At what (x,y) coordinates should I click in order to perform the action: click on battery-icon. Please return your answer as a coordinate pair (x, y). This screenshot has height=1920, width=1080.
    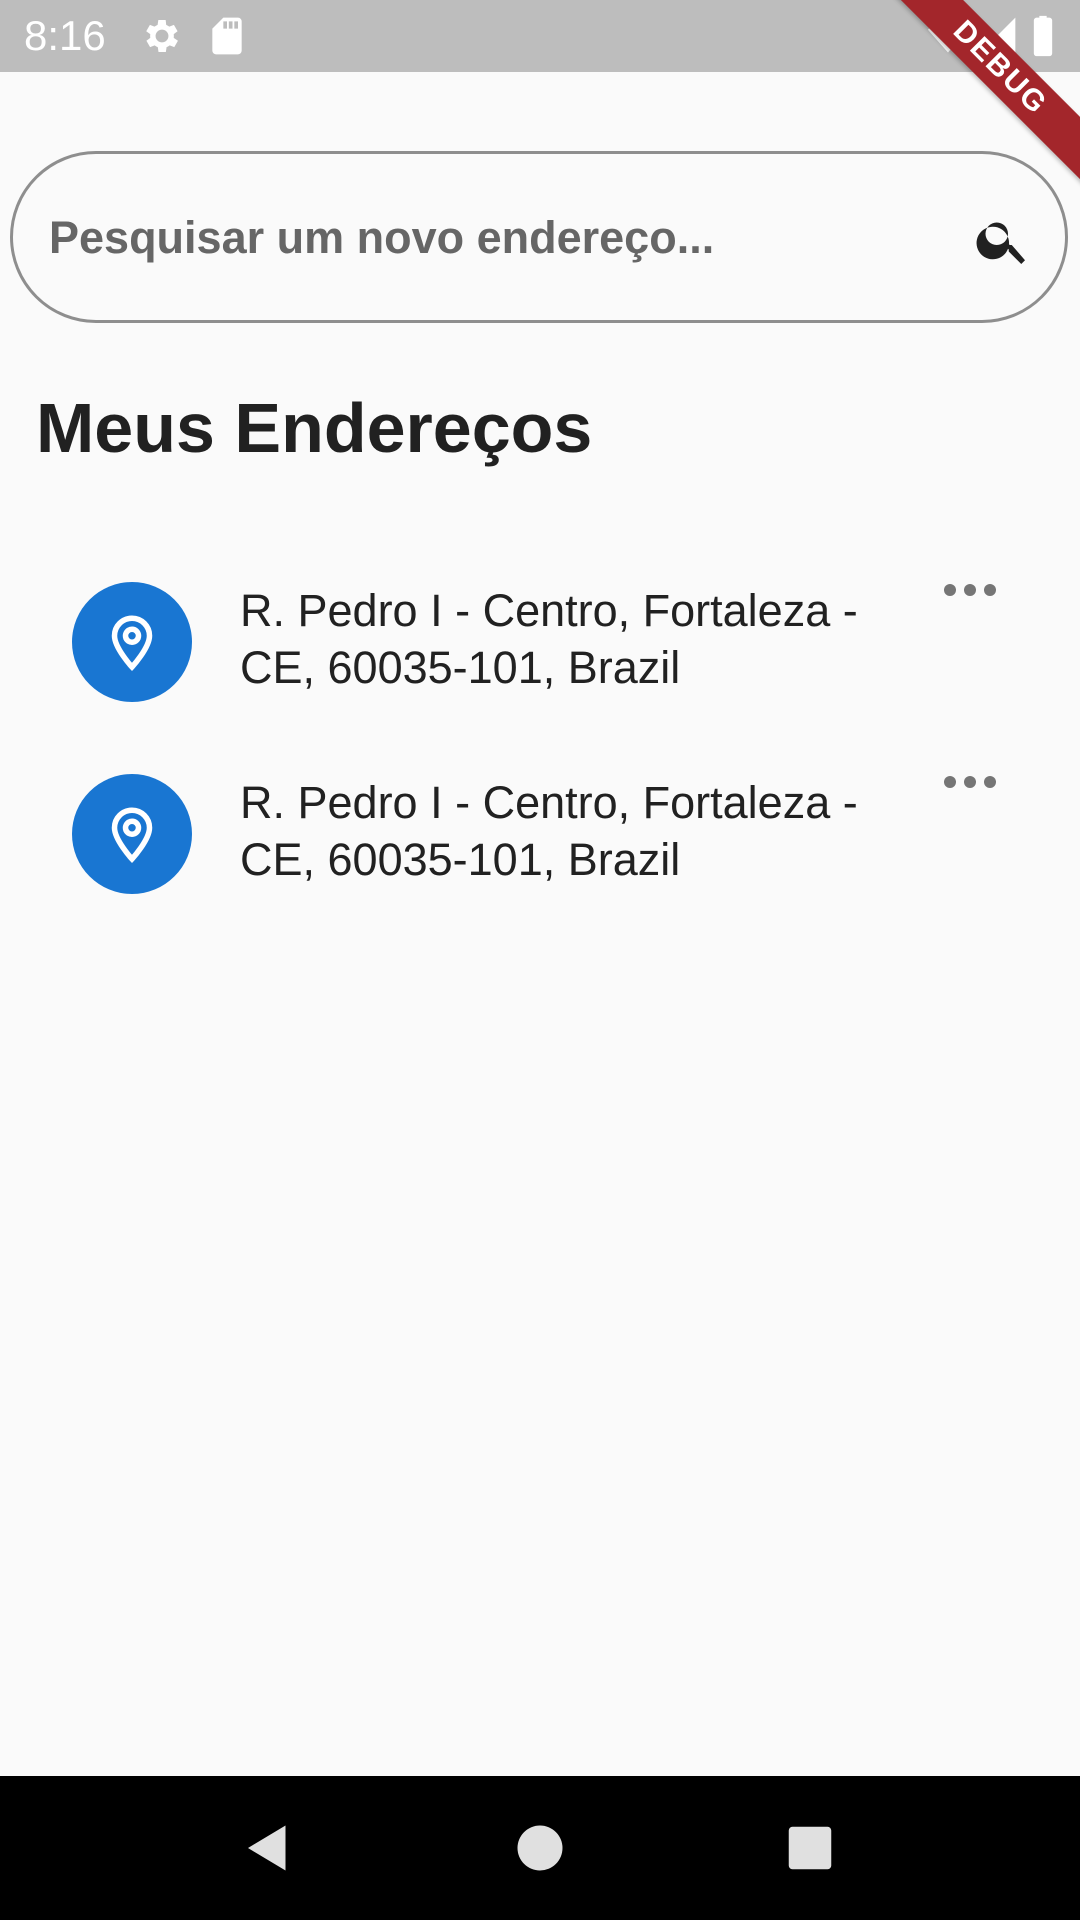
    Looking at the image, I should click on (1045, 36).